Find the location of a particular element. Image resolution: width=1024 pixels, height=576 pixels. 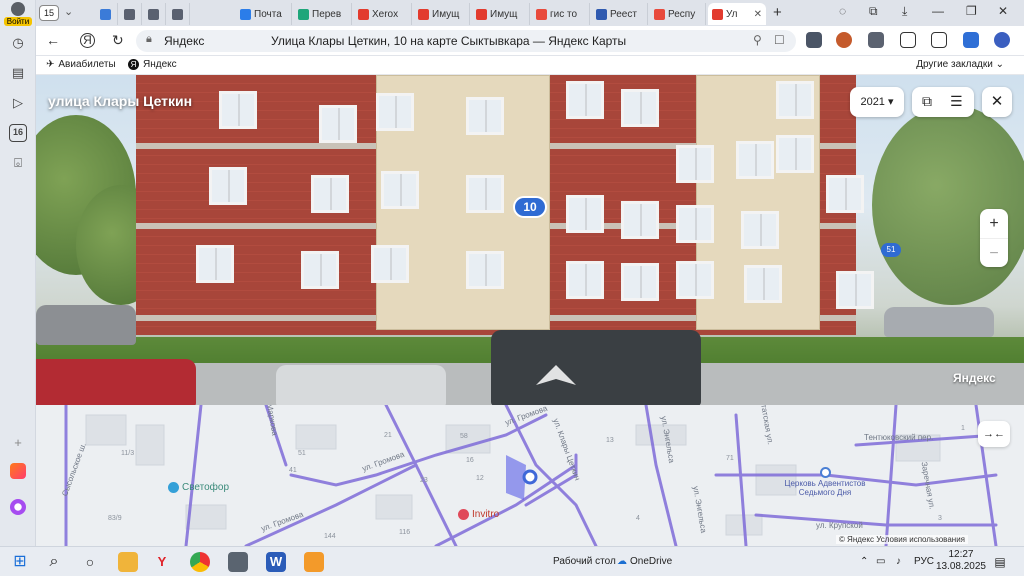

year-select: 2021 ▾ is located at coordinates (877, 102).